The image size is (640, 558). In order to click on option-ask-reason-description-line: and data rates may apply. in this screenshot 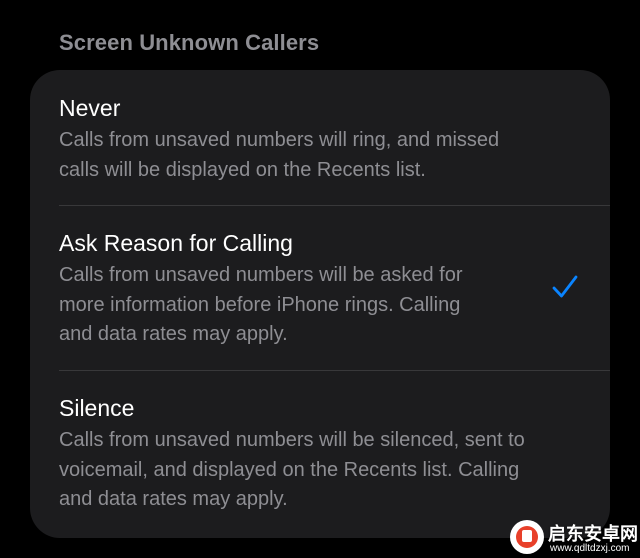, I will do `click(173, 334)`.